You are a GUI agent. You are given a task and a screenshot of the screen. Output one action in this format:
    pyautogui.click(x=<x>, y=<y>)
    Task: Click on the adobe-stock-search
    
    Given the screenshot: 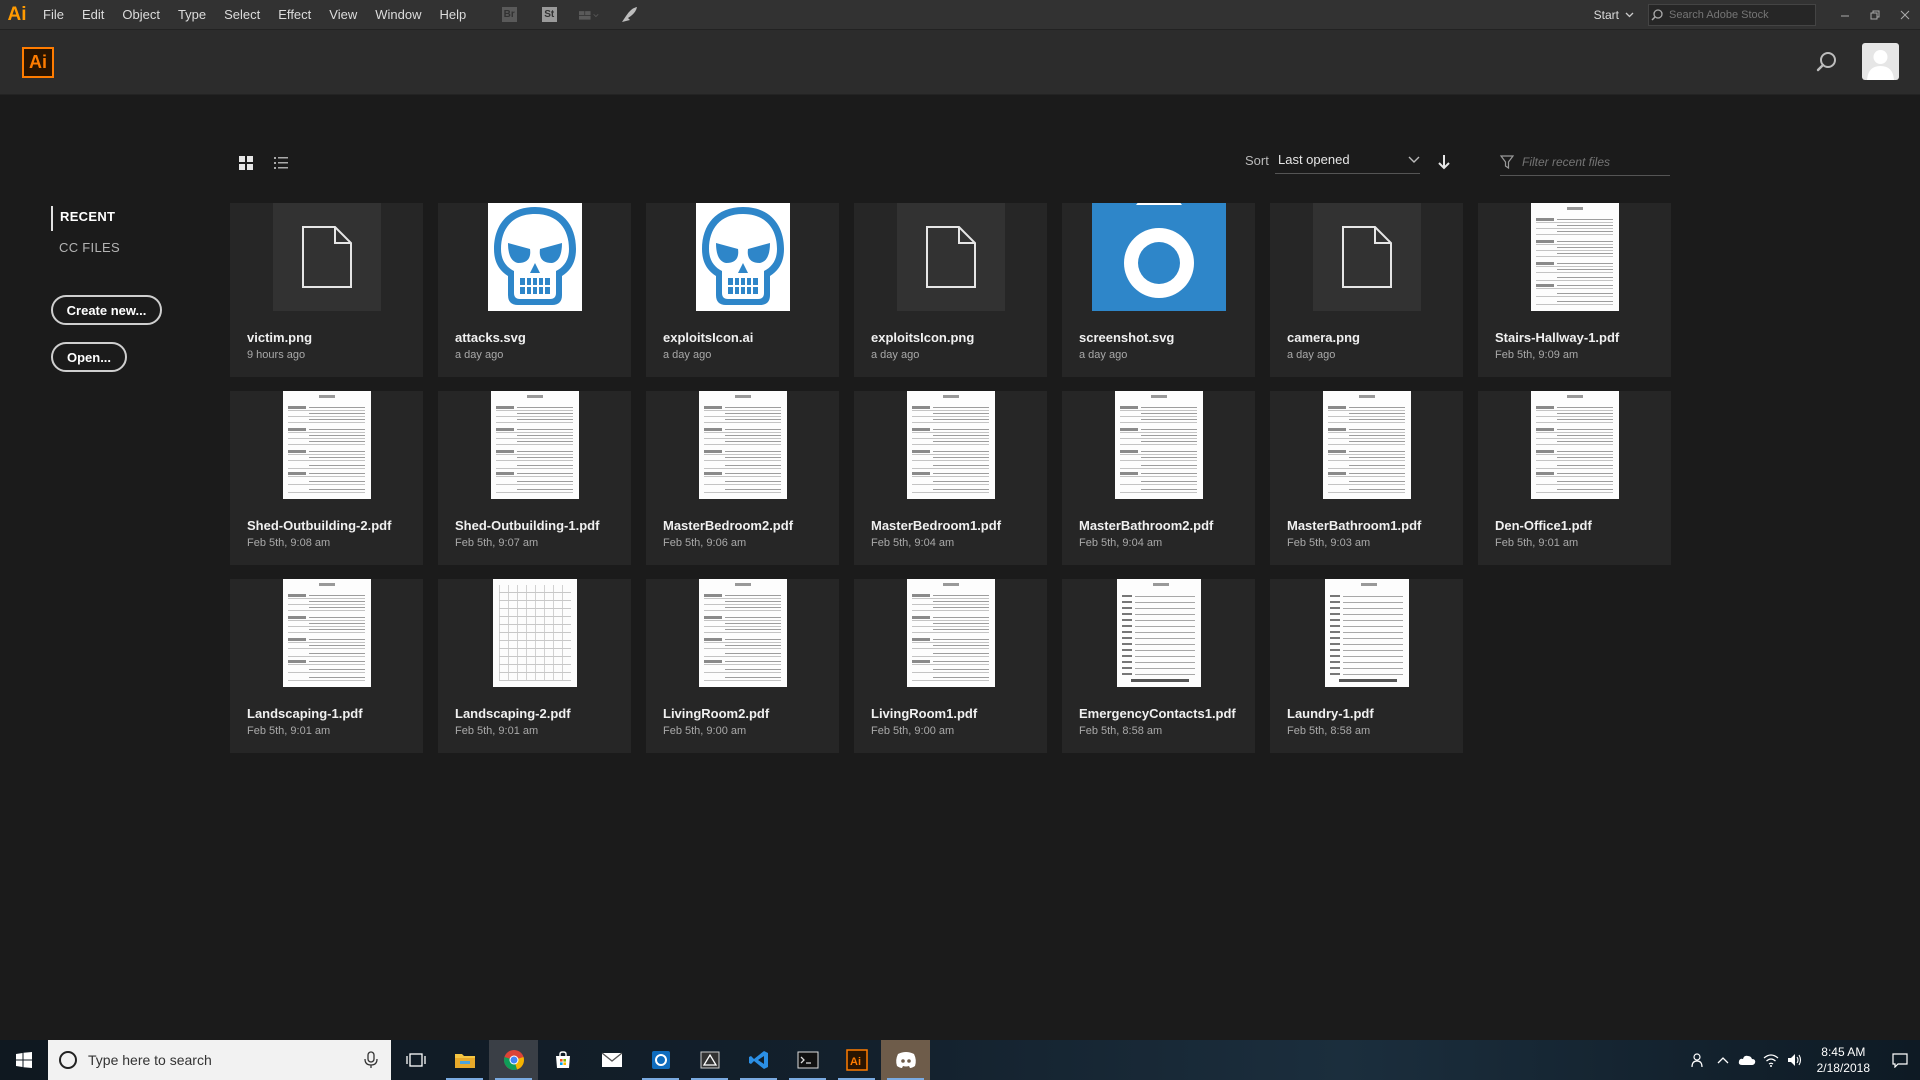 What is the action you would take?
    pyautogui.click(x=1732, y=14)
    